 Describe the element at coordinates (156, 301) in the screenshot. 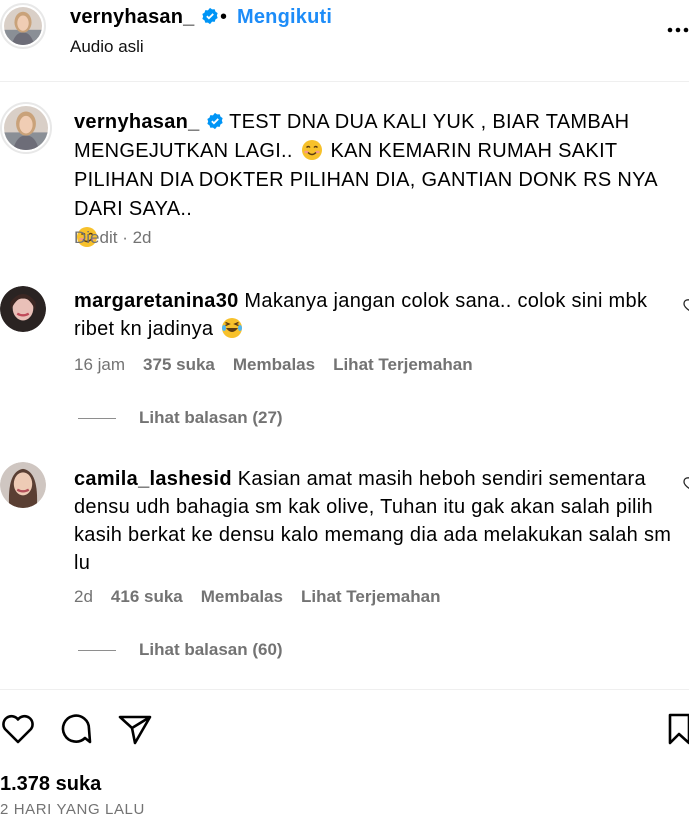

I see `comment-username: margaretanina30` at that location.